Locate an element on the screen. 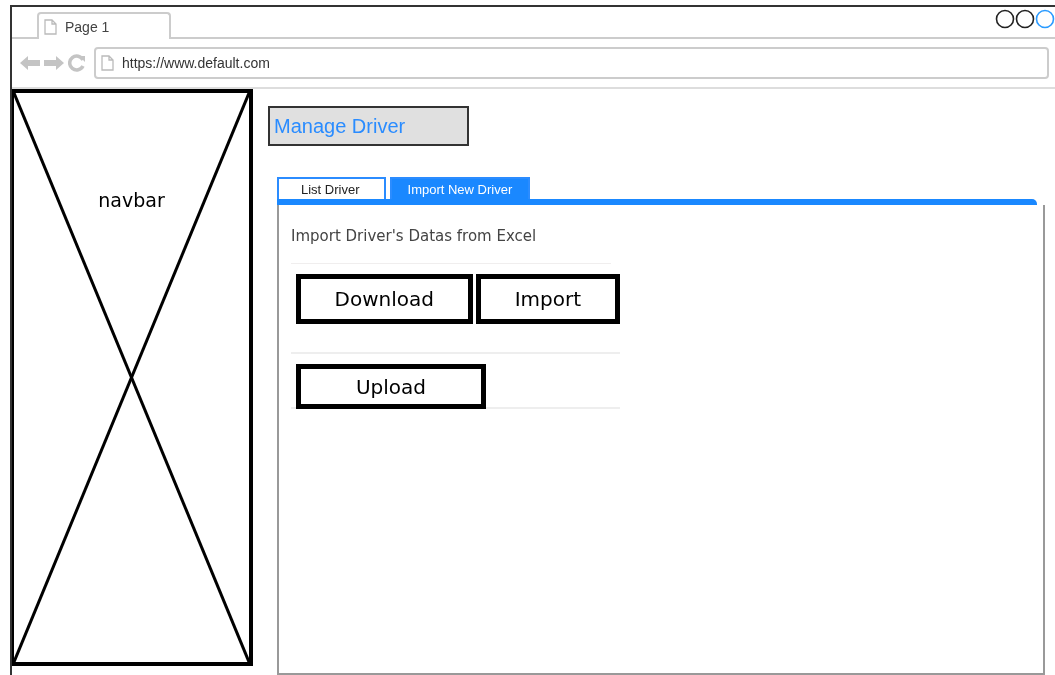 This screenshot has height=675, width=1055. forward-arrow-icon is located at coordinates (54, 63).